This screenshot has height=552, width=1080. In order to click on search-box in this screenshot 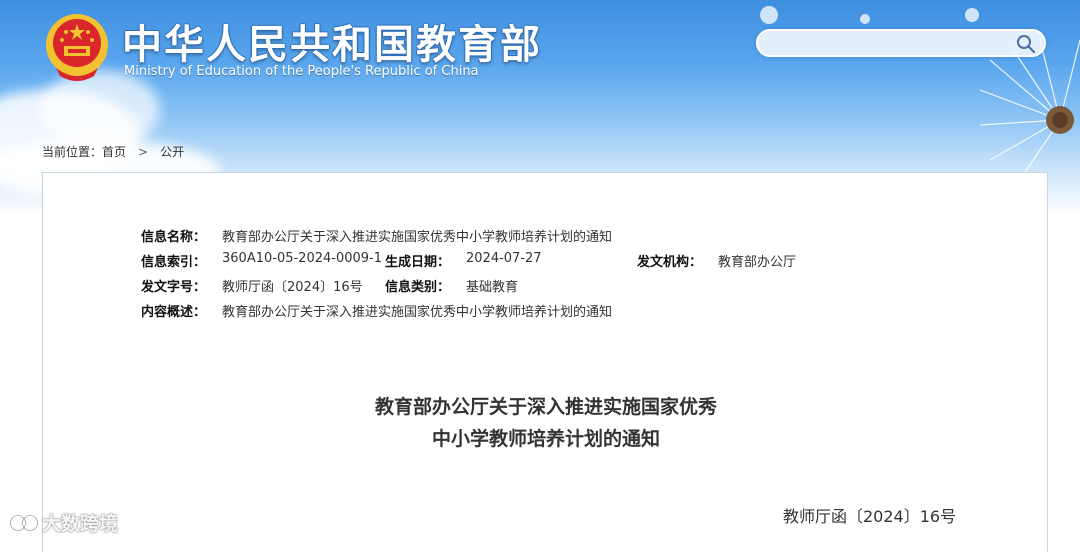, I will do `click(901, 43)`.